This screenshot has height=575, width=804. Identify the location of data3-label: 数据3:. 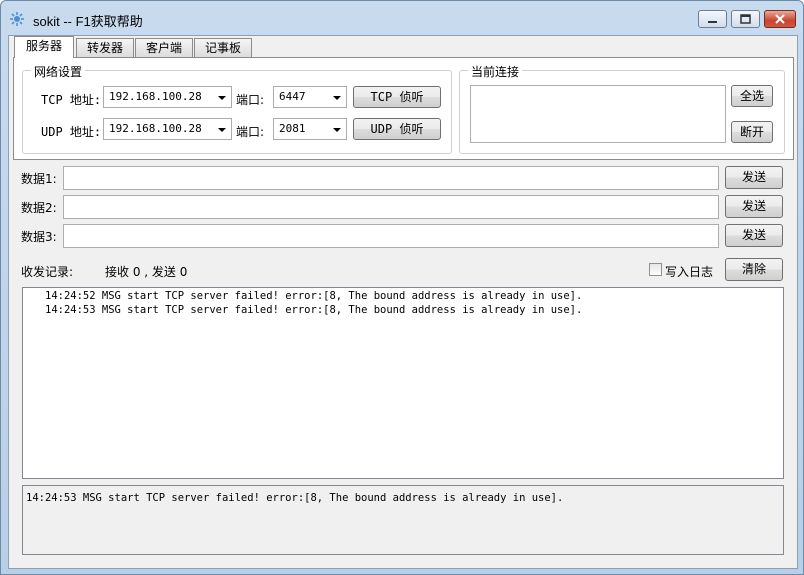
(39, 237).